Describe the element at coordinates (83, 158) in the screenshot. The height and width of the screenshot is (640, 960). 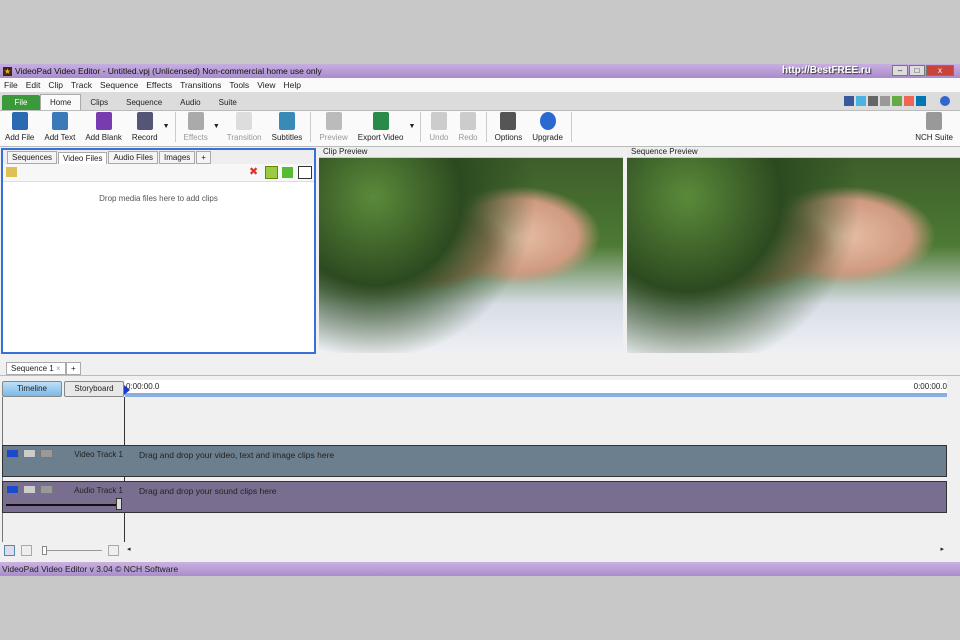
I see `tab-video-files: Video Files` at that location.